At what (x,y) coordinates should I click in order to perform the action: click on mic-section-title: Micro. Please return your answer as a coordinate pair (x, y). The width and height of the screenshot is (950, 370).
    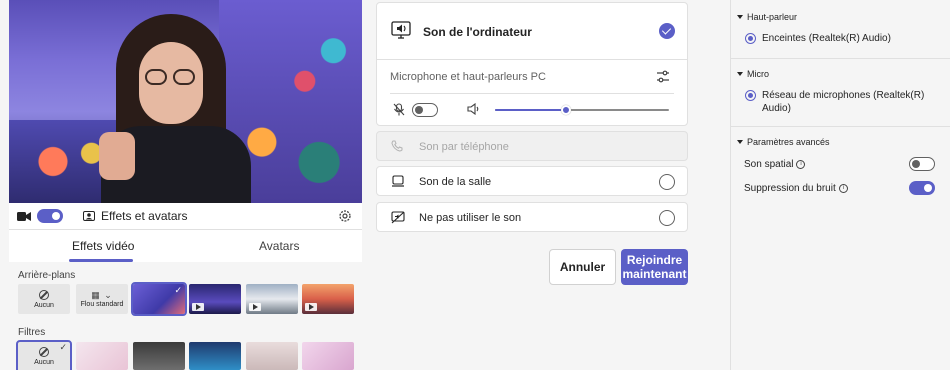
    Looking at the image, I should click on (758, 74).